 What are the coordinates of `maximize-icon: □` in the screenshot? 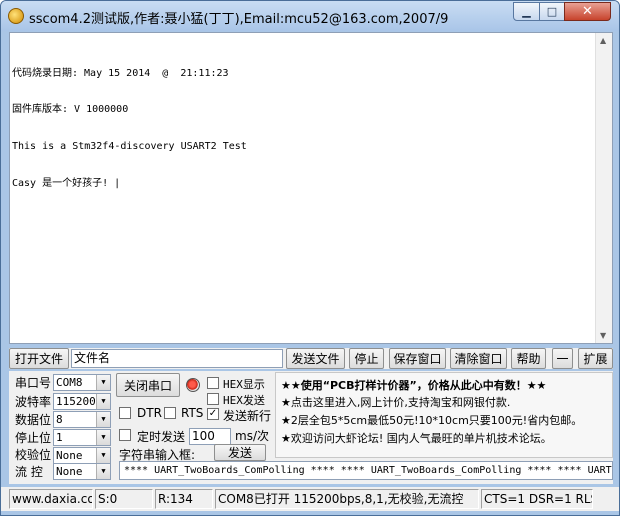 It's located at (552, 11).